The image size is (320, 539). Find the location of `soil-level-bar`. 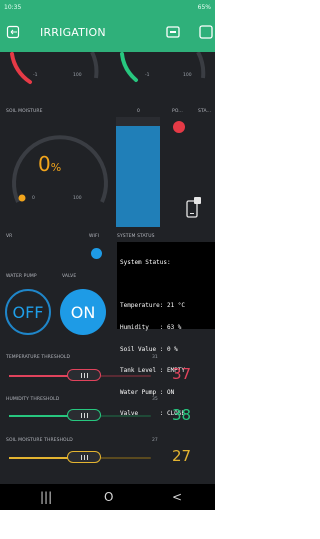

soil-level-bar is located at coordinates (138, 172).